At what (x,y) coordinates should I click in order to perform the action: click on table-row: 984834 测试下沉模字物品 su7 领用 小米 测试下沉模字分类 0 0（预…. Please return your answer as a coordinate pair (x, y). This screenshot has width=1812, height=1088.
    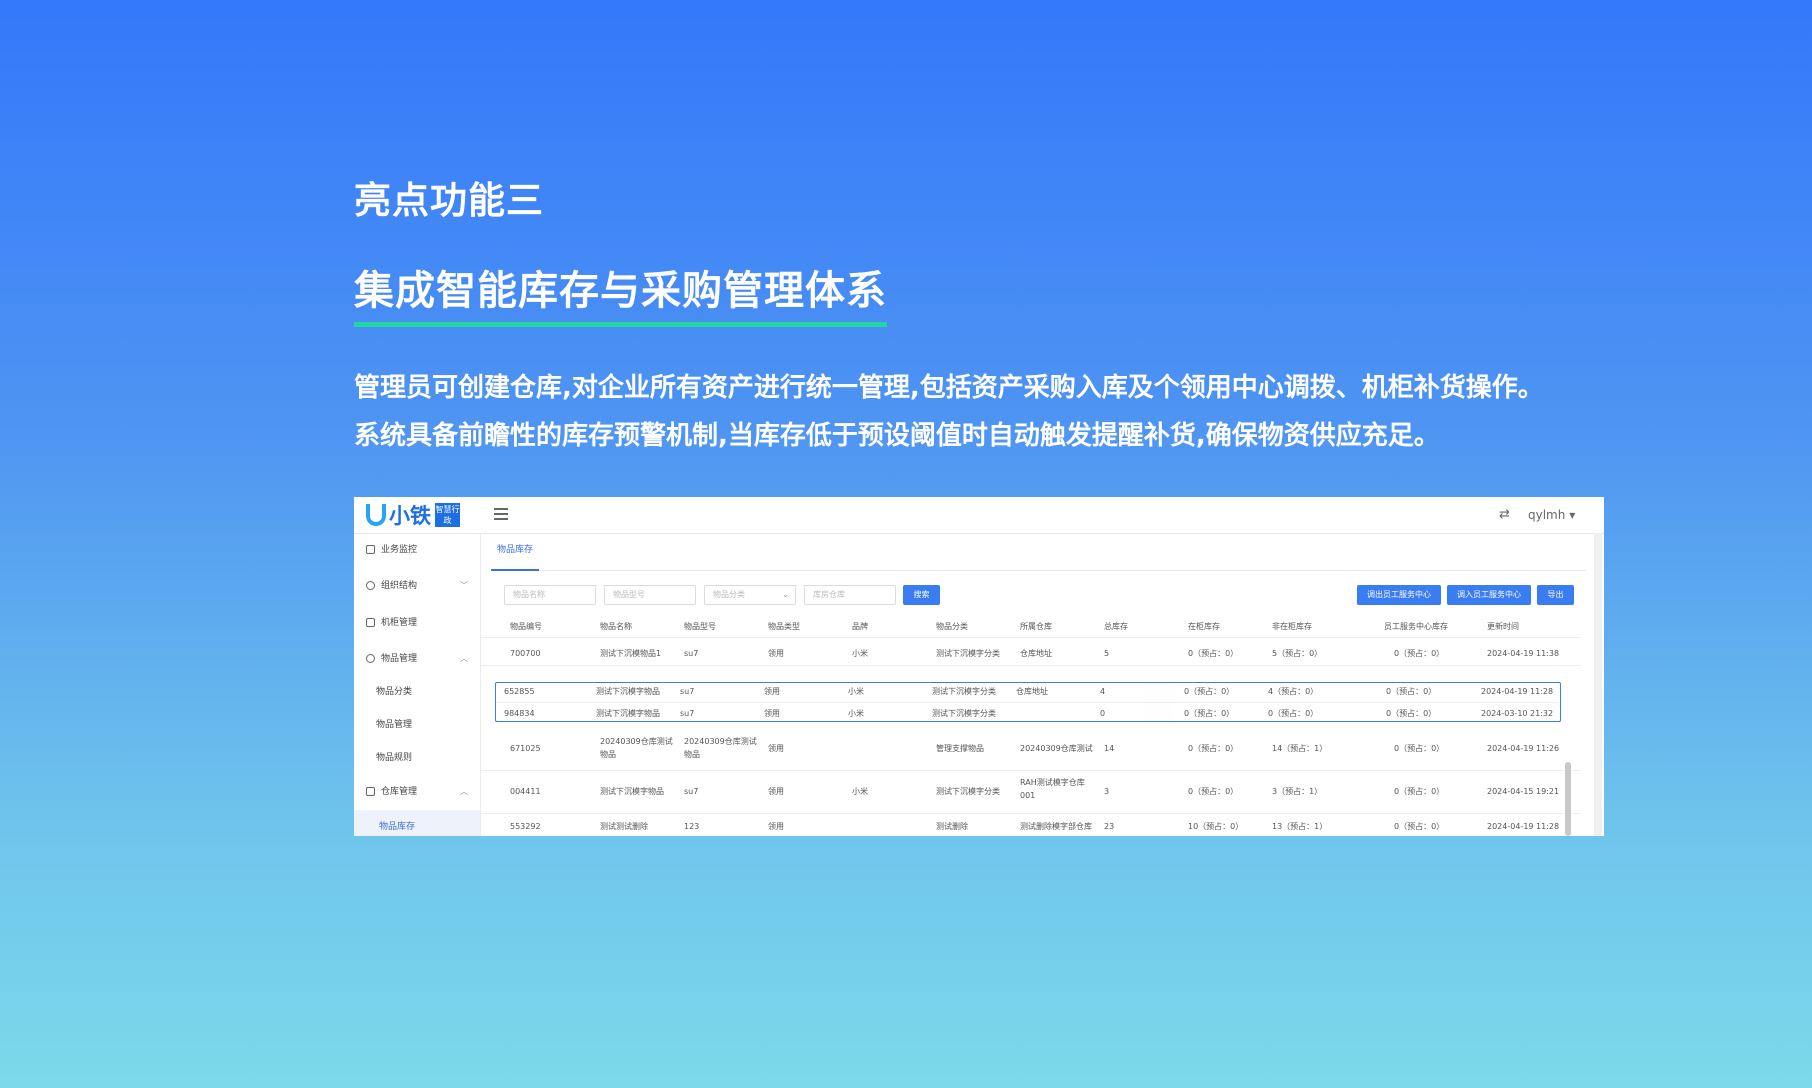
    Looking at the image, I should click on (1027, 711).